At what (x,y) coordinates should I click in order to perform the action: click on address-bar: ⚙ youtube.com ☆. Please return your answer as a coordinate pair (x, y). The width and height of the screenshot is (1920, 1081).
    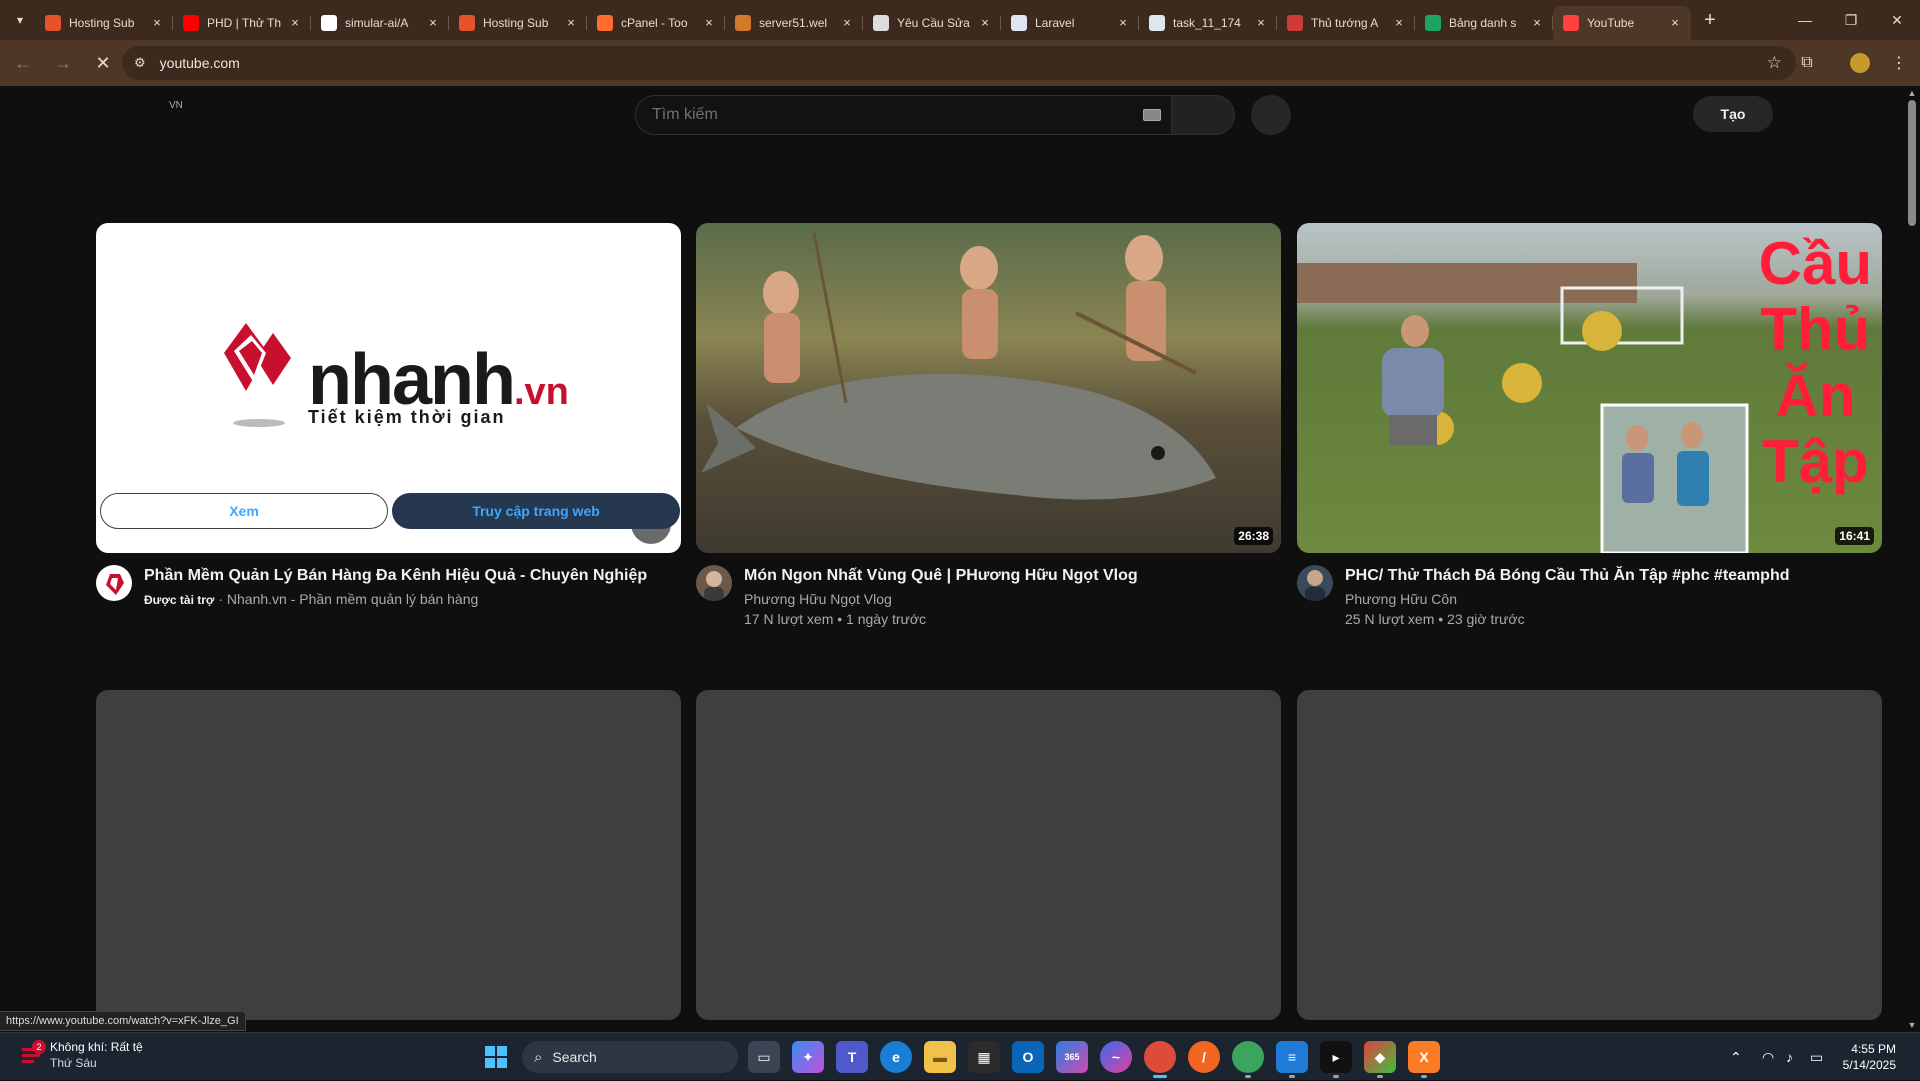
    Looking at the image, I should click on (959, 63).